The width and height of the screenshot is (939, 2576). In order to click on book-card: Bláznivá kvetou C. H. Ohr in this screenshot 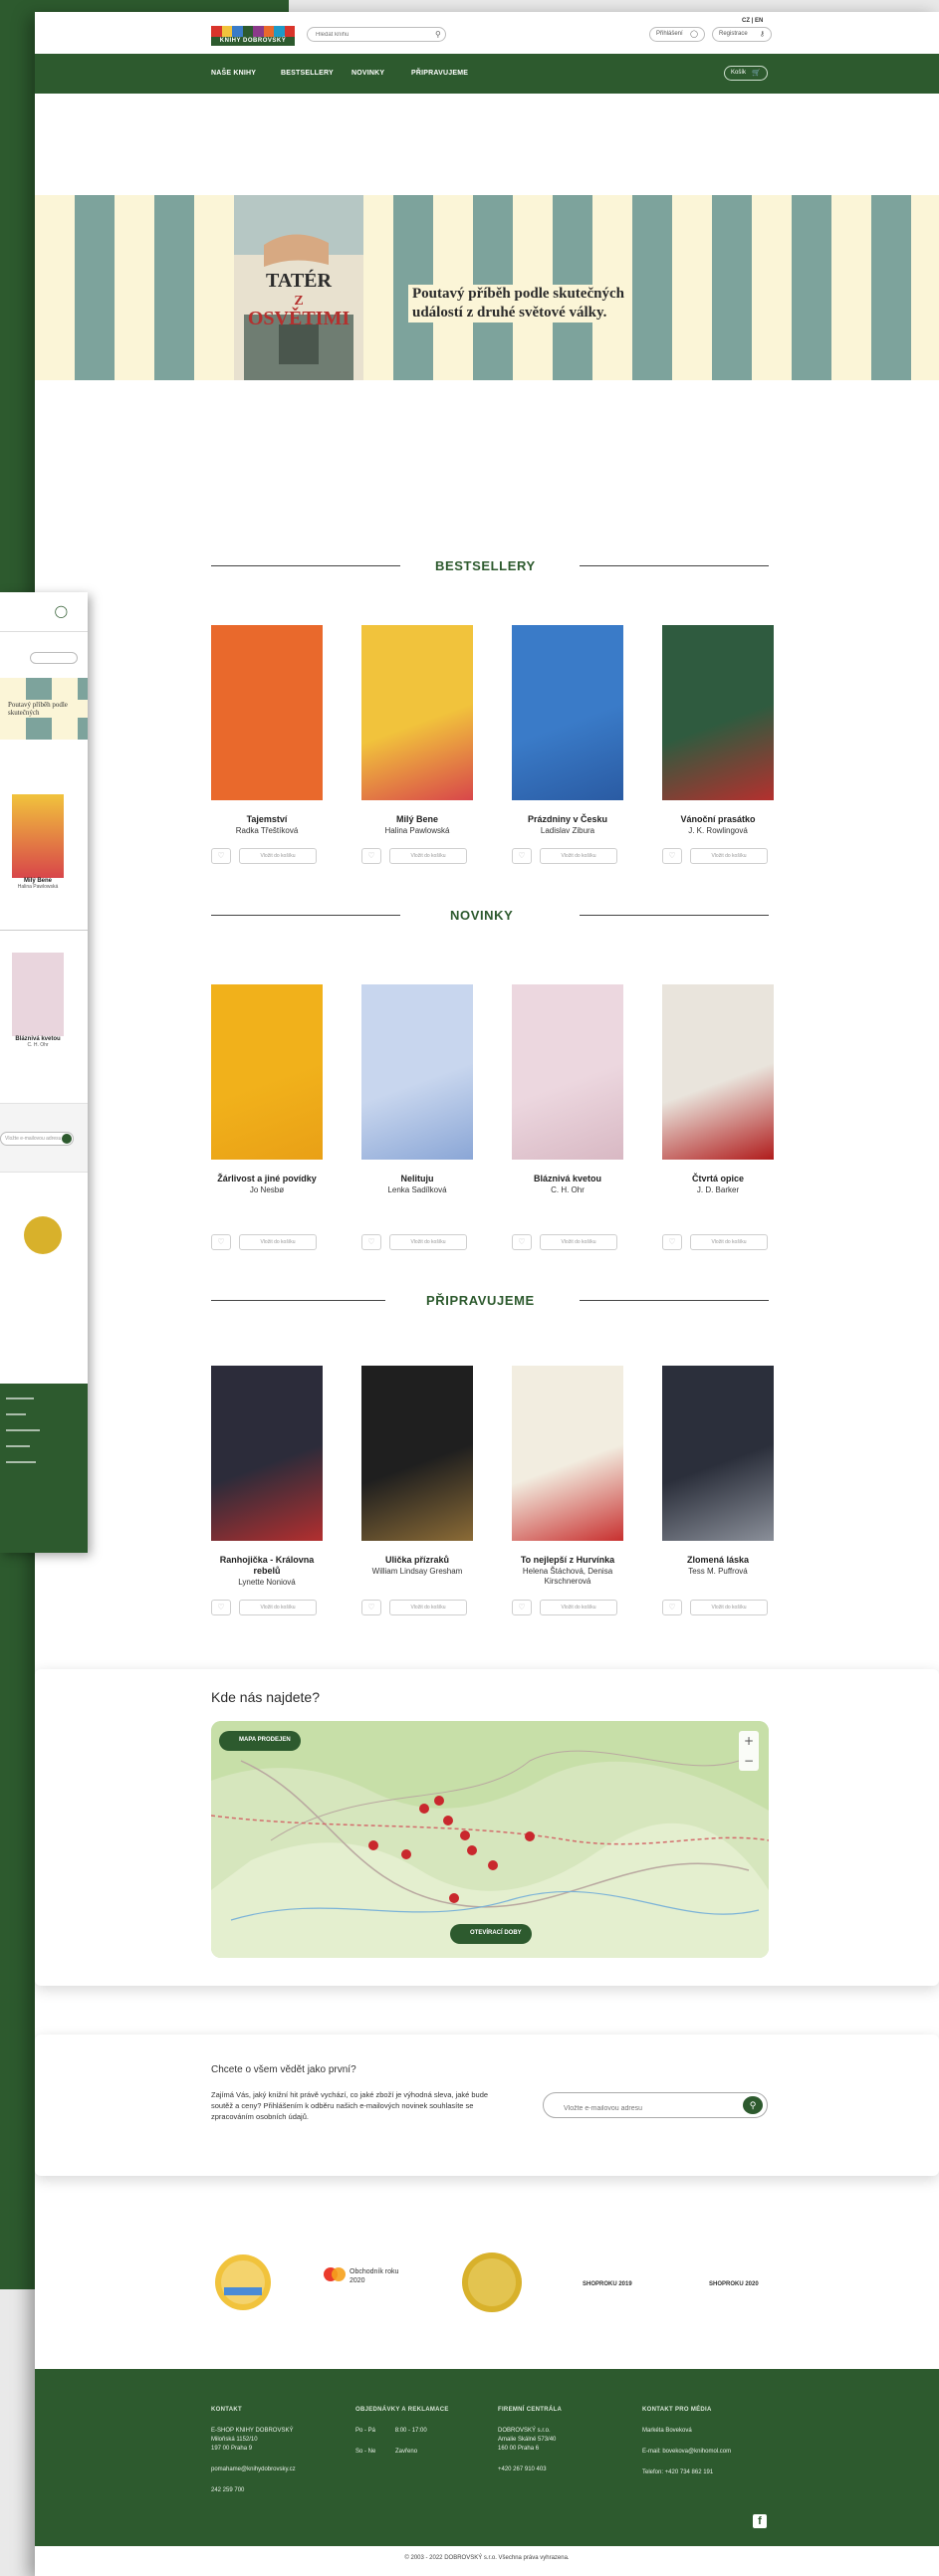, I will do `click(567, 1089)`.